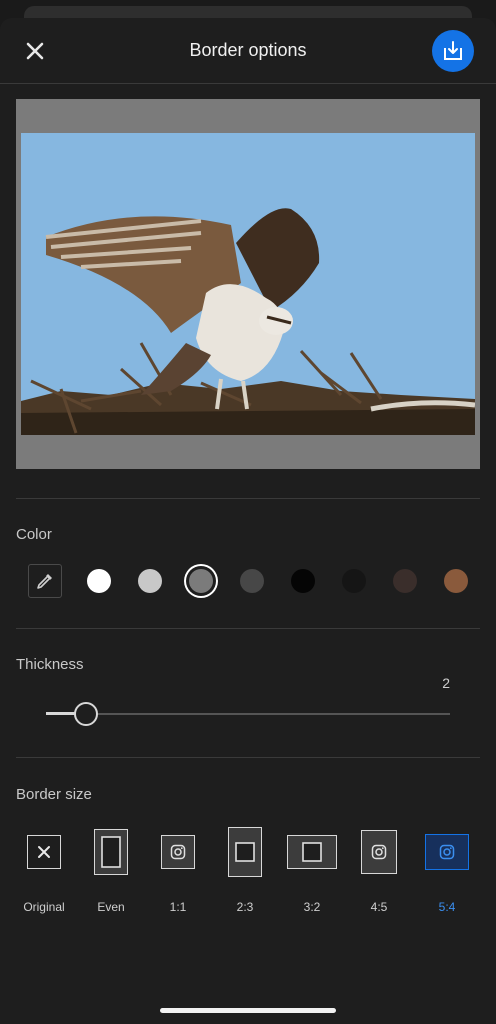 This screenshot has height=1024, width=496. I want to click on color-swatch-dark-gray, so click(252, 581).